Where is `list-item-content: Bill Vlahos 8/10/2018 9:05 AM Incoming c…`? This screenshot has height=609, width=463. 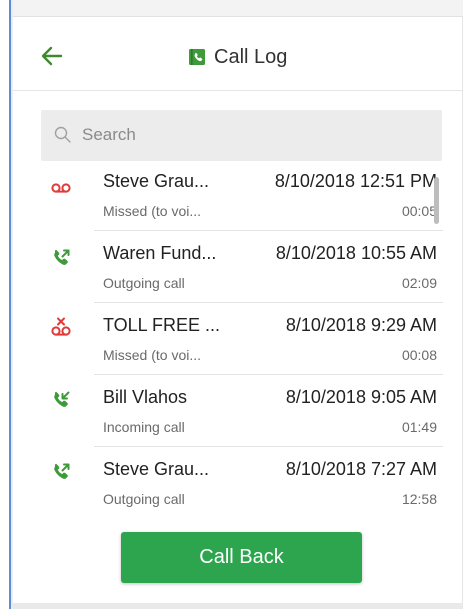
list-item-content: Bill Vlahos 8/10/2018 9:05 AM Incoming c… is located at coordinates (268, 411).